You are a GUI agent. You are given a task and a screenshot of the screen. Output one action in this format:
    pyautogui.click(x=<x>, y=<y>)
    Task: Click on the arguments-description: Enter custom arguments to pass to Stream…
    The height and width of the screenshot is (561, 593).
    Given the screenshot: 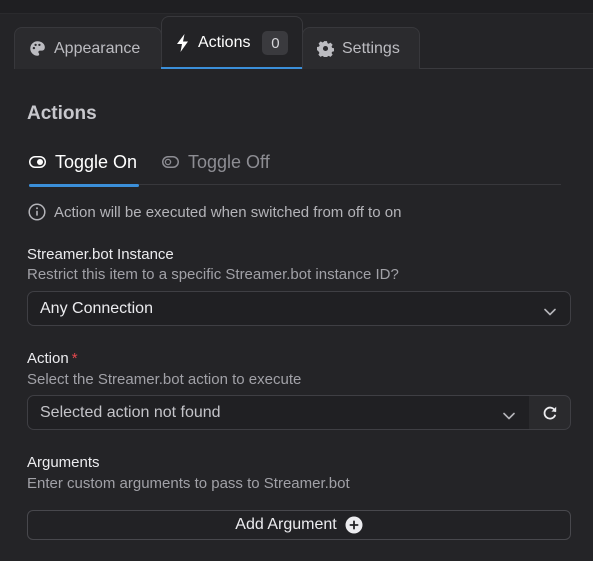 What is the action you would take?
    pyautogui.click(x=188, y=483)
    